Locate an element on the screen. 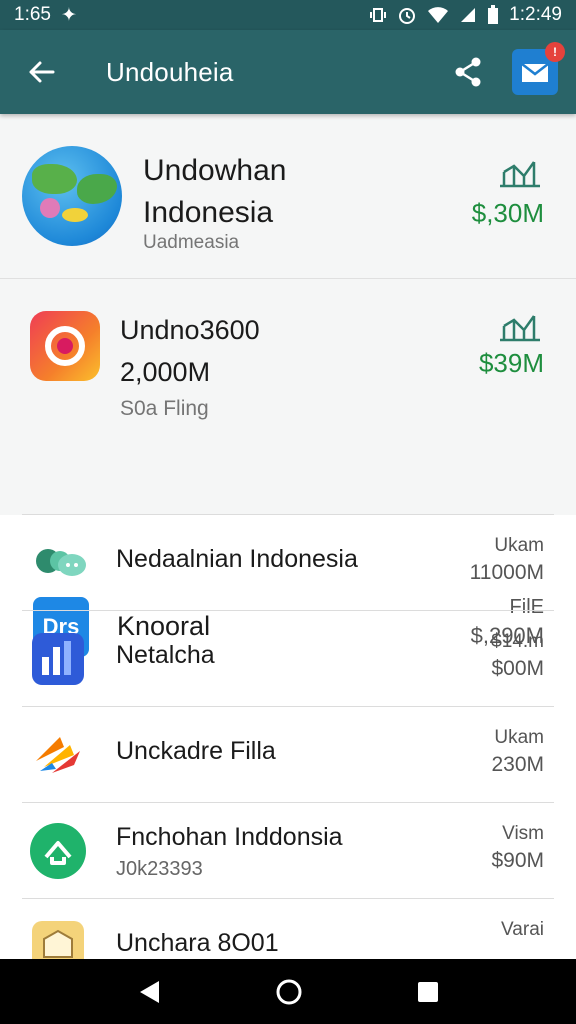  mail-button: ! is located at coordinates (538, 68).